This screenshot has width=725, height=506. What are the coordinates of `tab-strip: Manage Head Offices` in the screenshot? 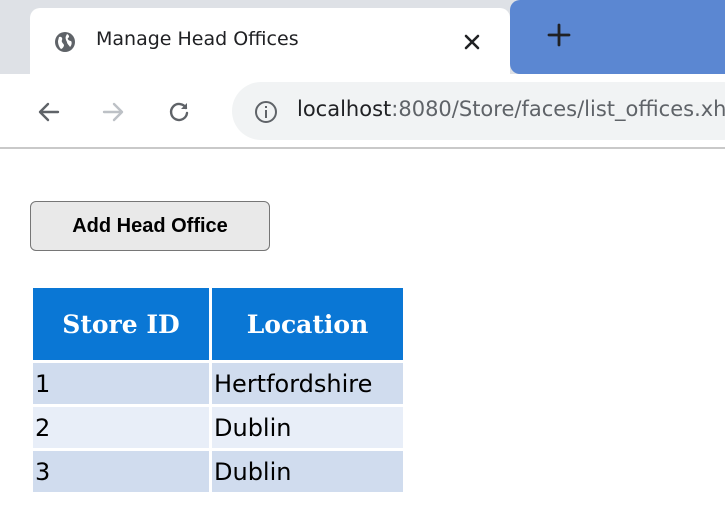 It's located at (362, 37).